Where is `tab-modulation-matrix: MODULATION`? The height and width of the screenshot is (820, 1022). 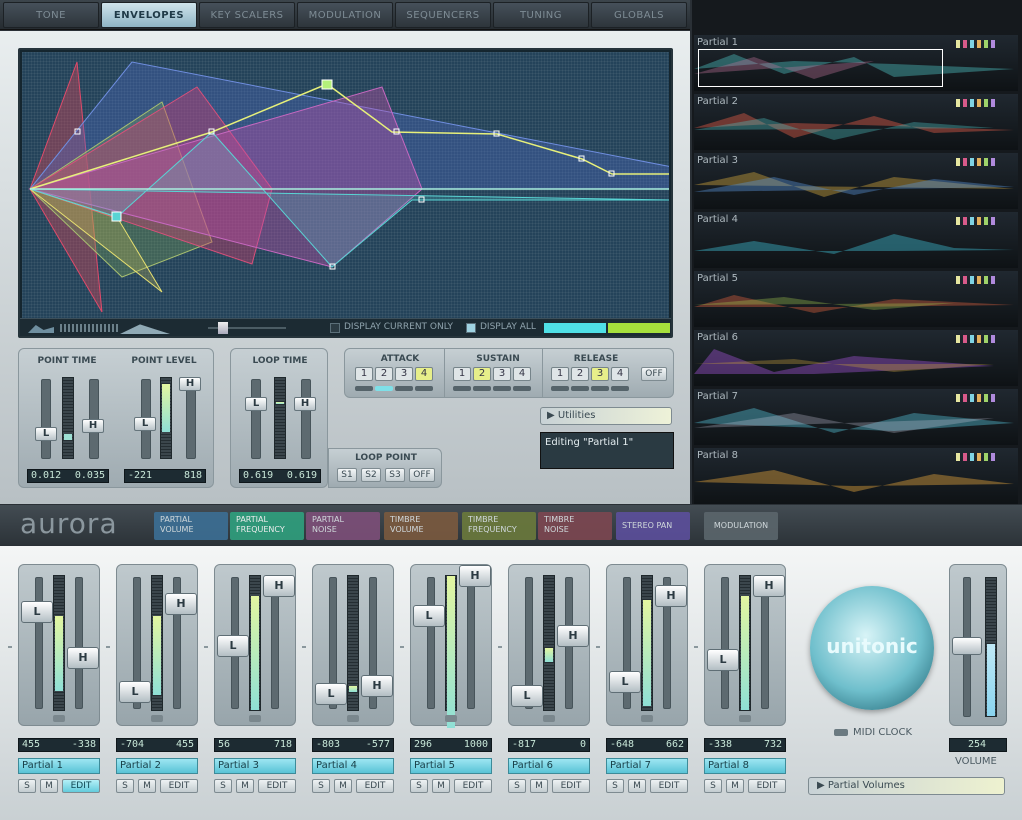
tab-modulation-matrix: MODULATION is located at coordinates (741, 526).